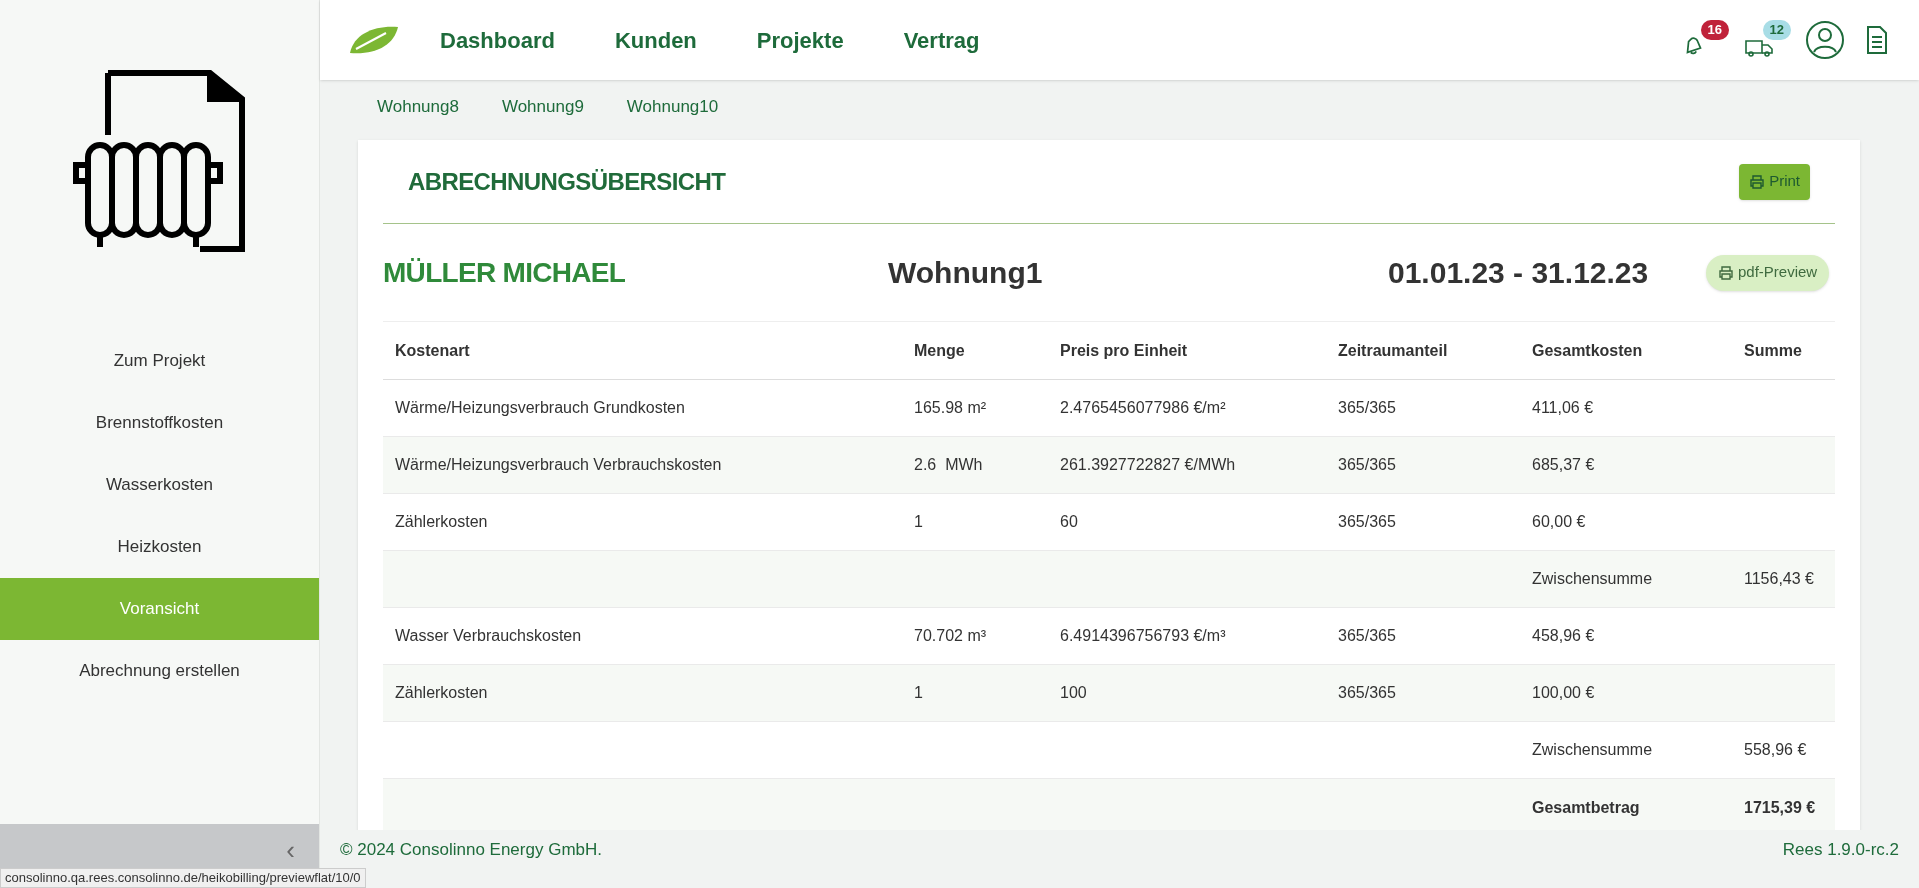  What do you see at coordinates (1069, 522) in the screenshot?
I see `table-cell-text: 60` at bounding box center [1069, 522].